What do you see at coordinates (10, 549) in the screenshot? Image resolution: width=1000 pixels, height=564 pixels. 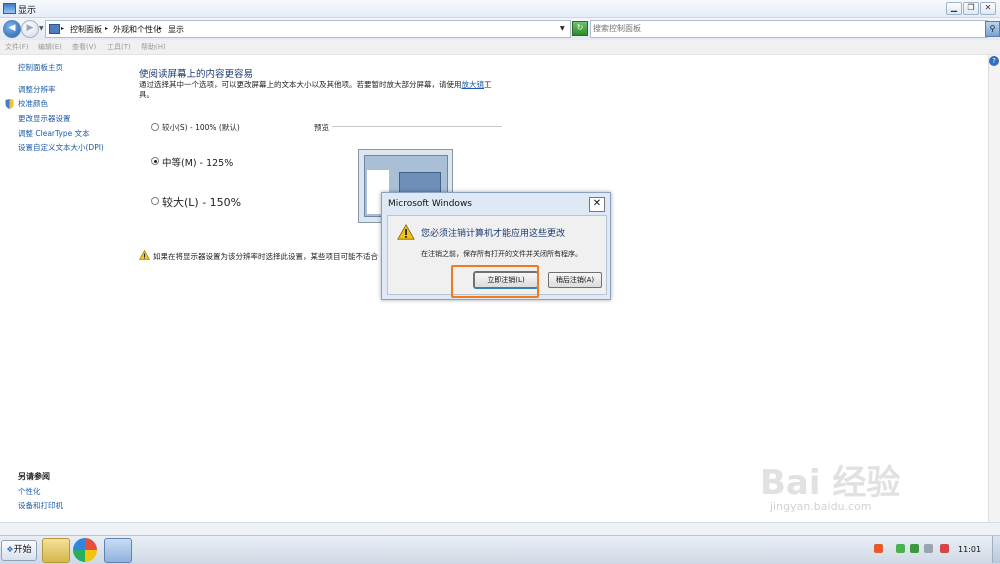 I see `windows-logo-icon: ❖` at bounding box center [10, 549].